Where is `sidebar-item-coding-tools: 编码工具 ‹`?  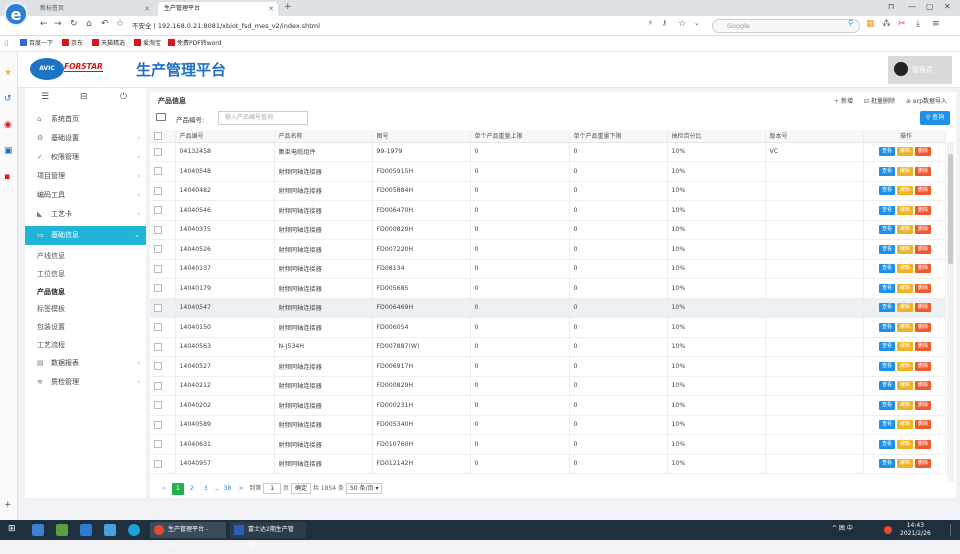 sidebar-item-coding-tools: 编码工具 ‹ is located at coordinates (85, 195).